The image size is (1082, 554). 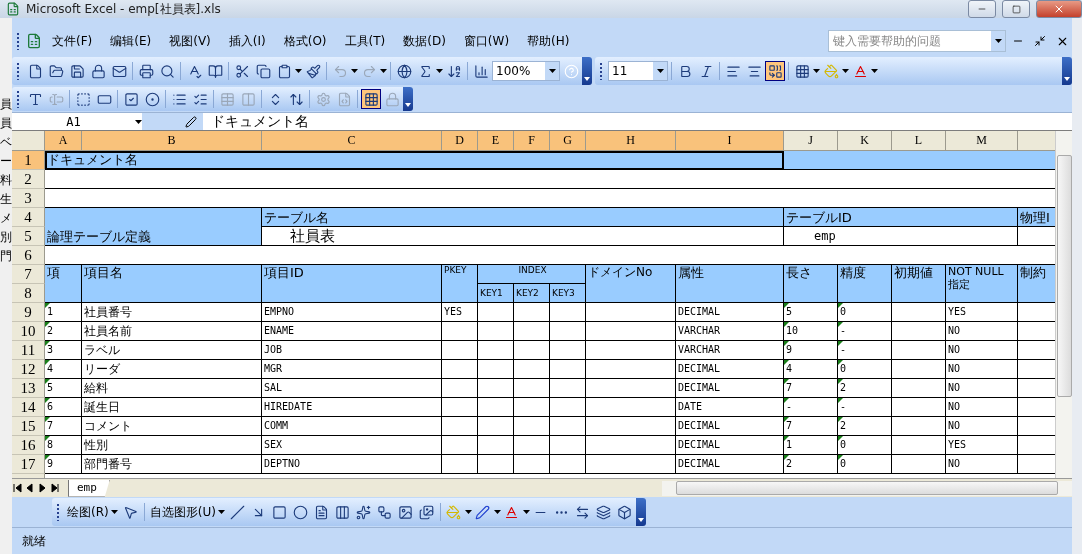 I want to click on column-header: D, so click(x=460, y=141).